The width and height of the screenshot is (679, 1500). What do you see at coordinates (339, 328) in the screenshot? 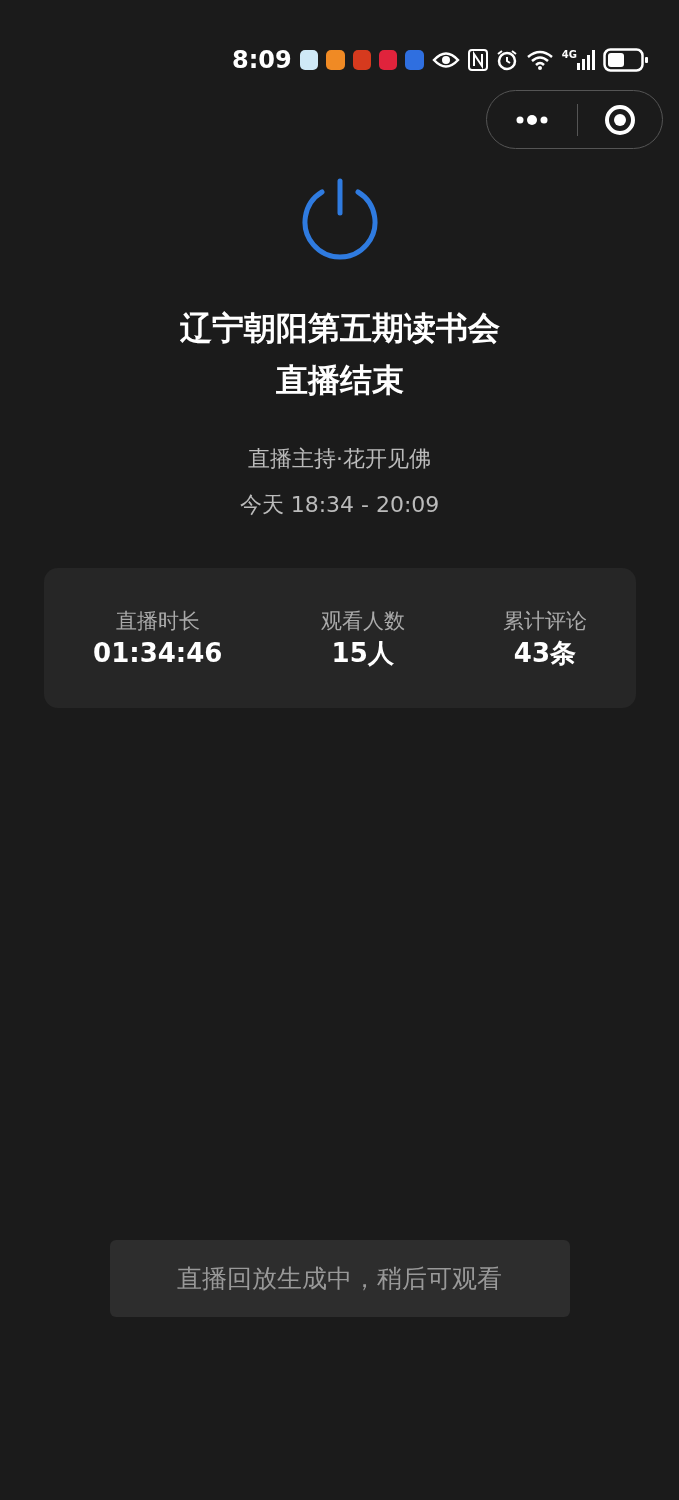
I see `event-title: 辽宁朝阳第五期读书会` at bounding box center [339, 328].